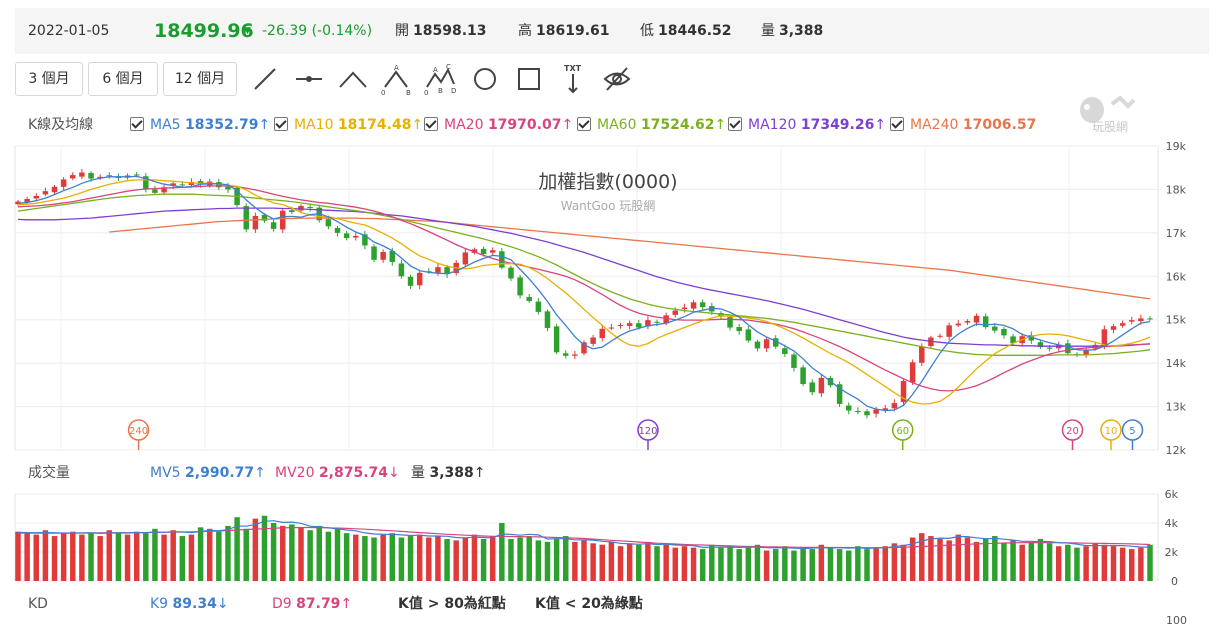  What do you see at coordinates (451, 473) in the screenshot?
I see `vol-value: 3,388` at bounding box center [451, 473].